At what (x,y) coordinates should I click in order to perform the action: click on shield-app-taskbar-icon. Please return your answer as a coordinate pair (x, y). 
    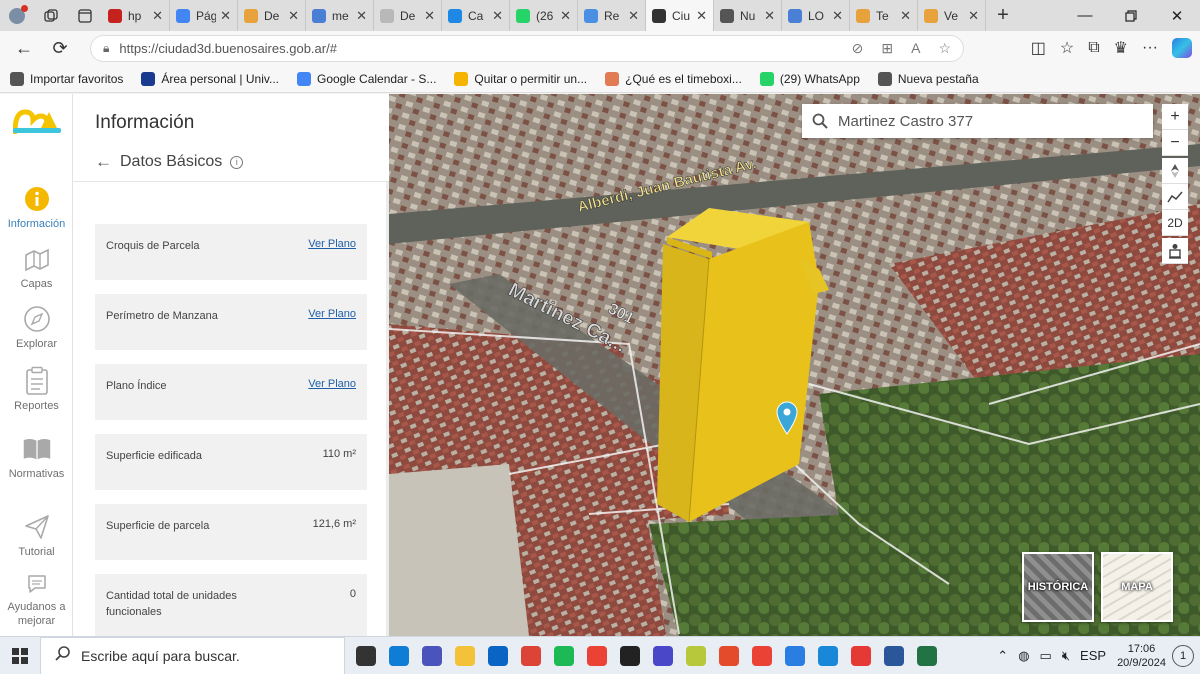
    Looking at the image, I should click on (662, 655).